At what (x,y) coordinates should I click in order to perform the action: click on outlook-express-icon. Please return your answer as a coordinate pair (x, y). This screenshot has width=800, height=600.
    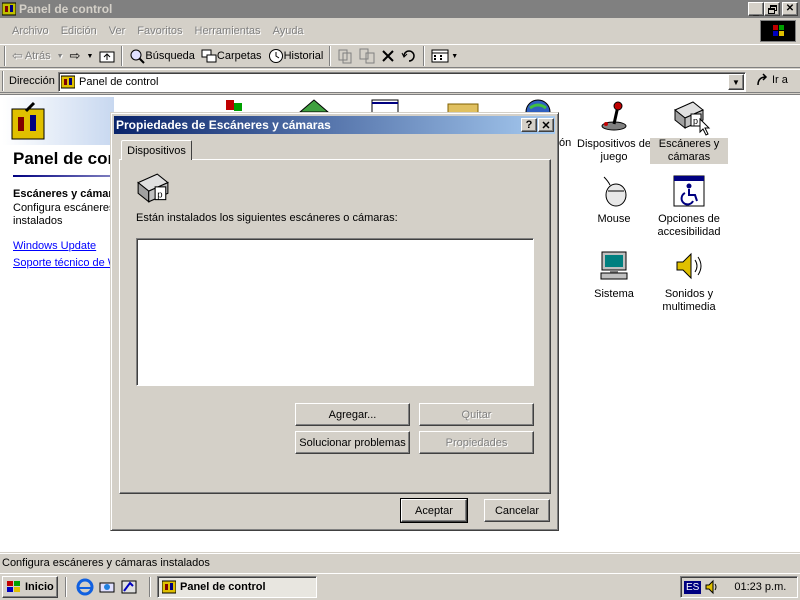
    Looking at the image, I should click on (107, 587).